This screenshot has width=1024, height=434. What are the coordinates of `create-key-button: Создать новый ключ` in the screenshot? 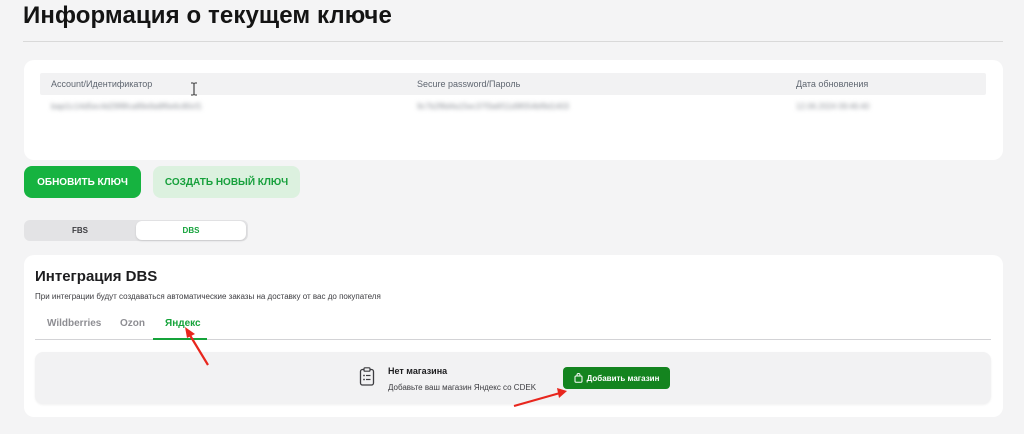 It's located at (226, 182).